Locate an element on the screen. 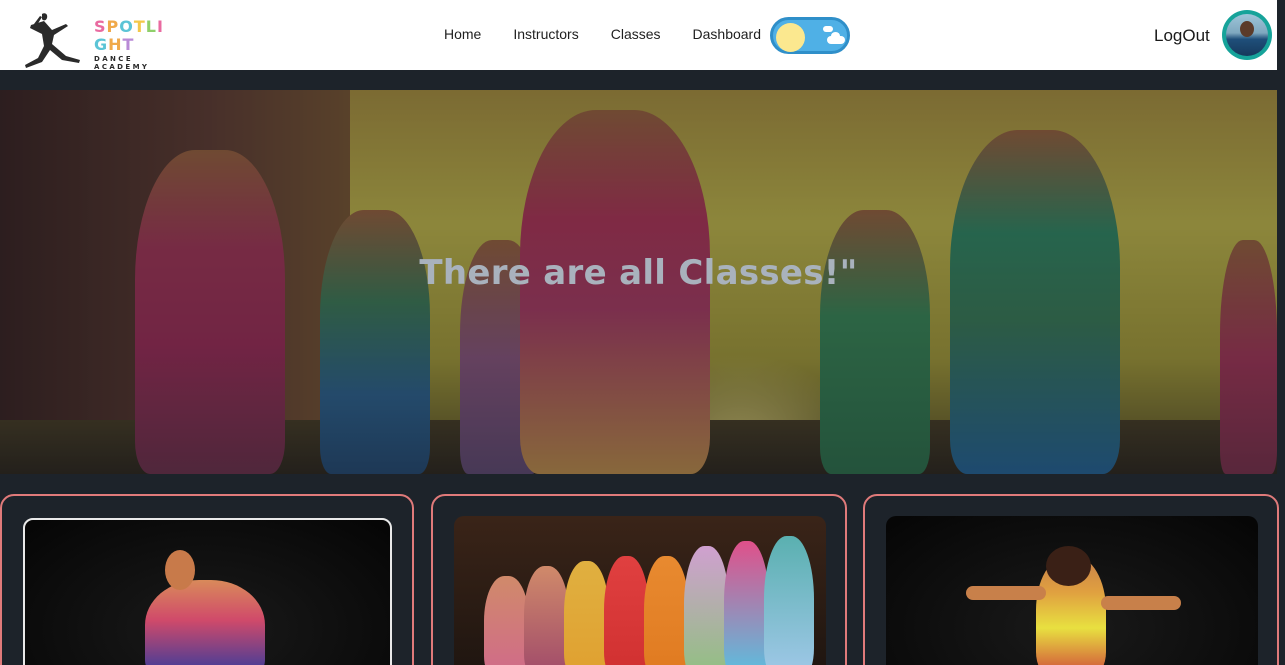 The height and width of the screenshot is (665, 1285). brand-name-letter: H is located at coordinates (115, 44).